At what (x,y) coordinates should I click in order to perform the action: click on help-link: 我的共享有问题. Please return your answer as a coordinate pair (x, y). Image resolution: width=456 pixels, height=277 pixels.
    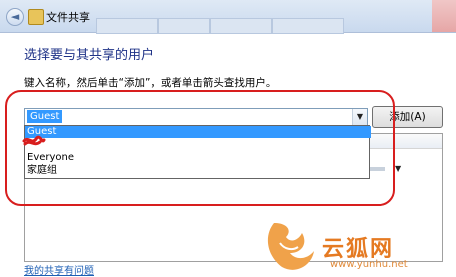
    Looking at the image, I should click on (59, 269).